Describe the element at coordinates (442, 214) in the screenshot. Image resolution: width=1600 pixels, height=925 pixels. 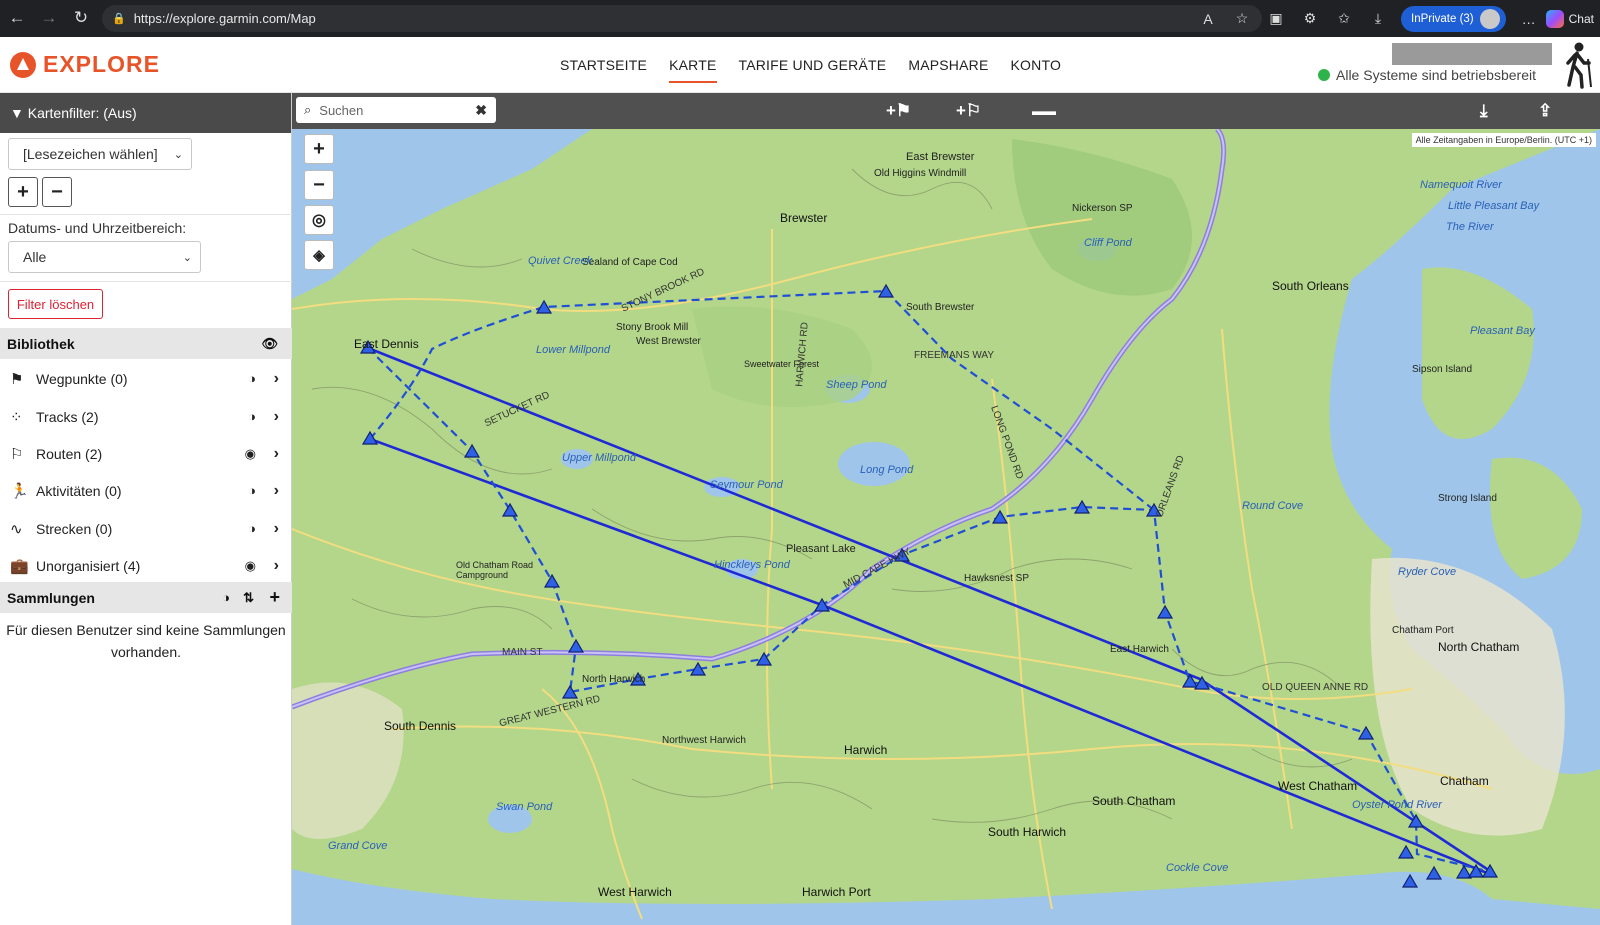
I see `cape-cod-bay-water` at that location.